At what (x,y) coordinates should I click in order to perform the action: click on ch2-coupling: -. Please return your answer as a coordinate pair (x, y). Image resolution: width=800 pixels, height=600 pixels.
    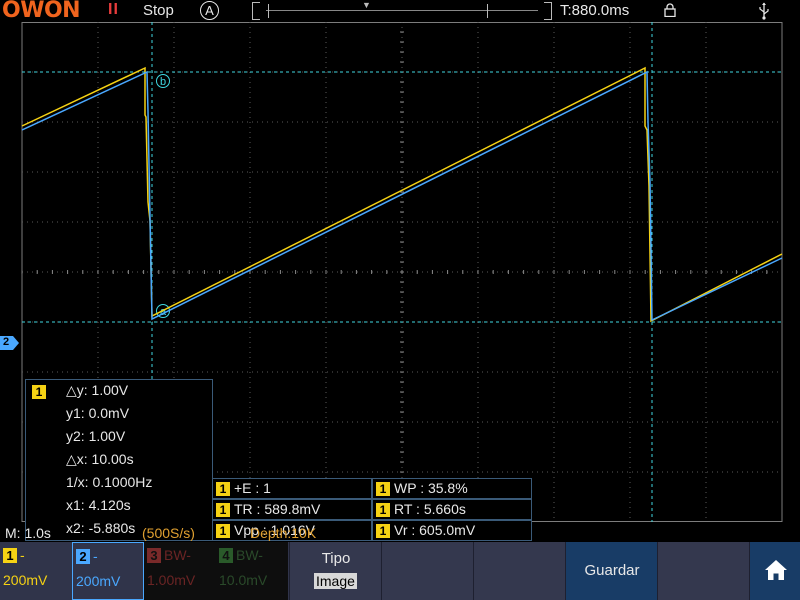
    Looking at the image, I should click on (95, 556).